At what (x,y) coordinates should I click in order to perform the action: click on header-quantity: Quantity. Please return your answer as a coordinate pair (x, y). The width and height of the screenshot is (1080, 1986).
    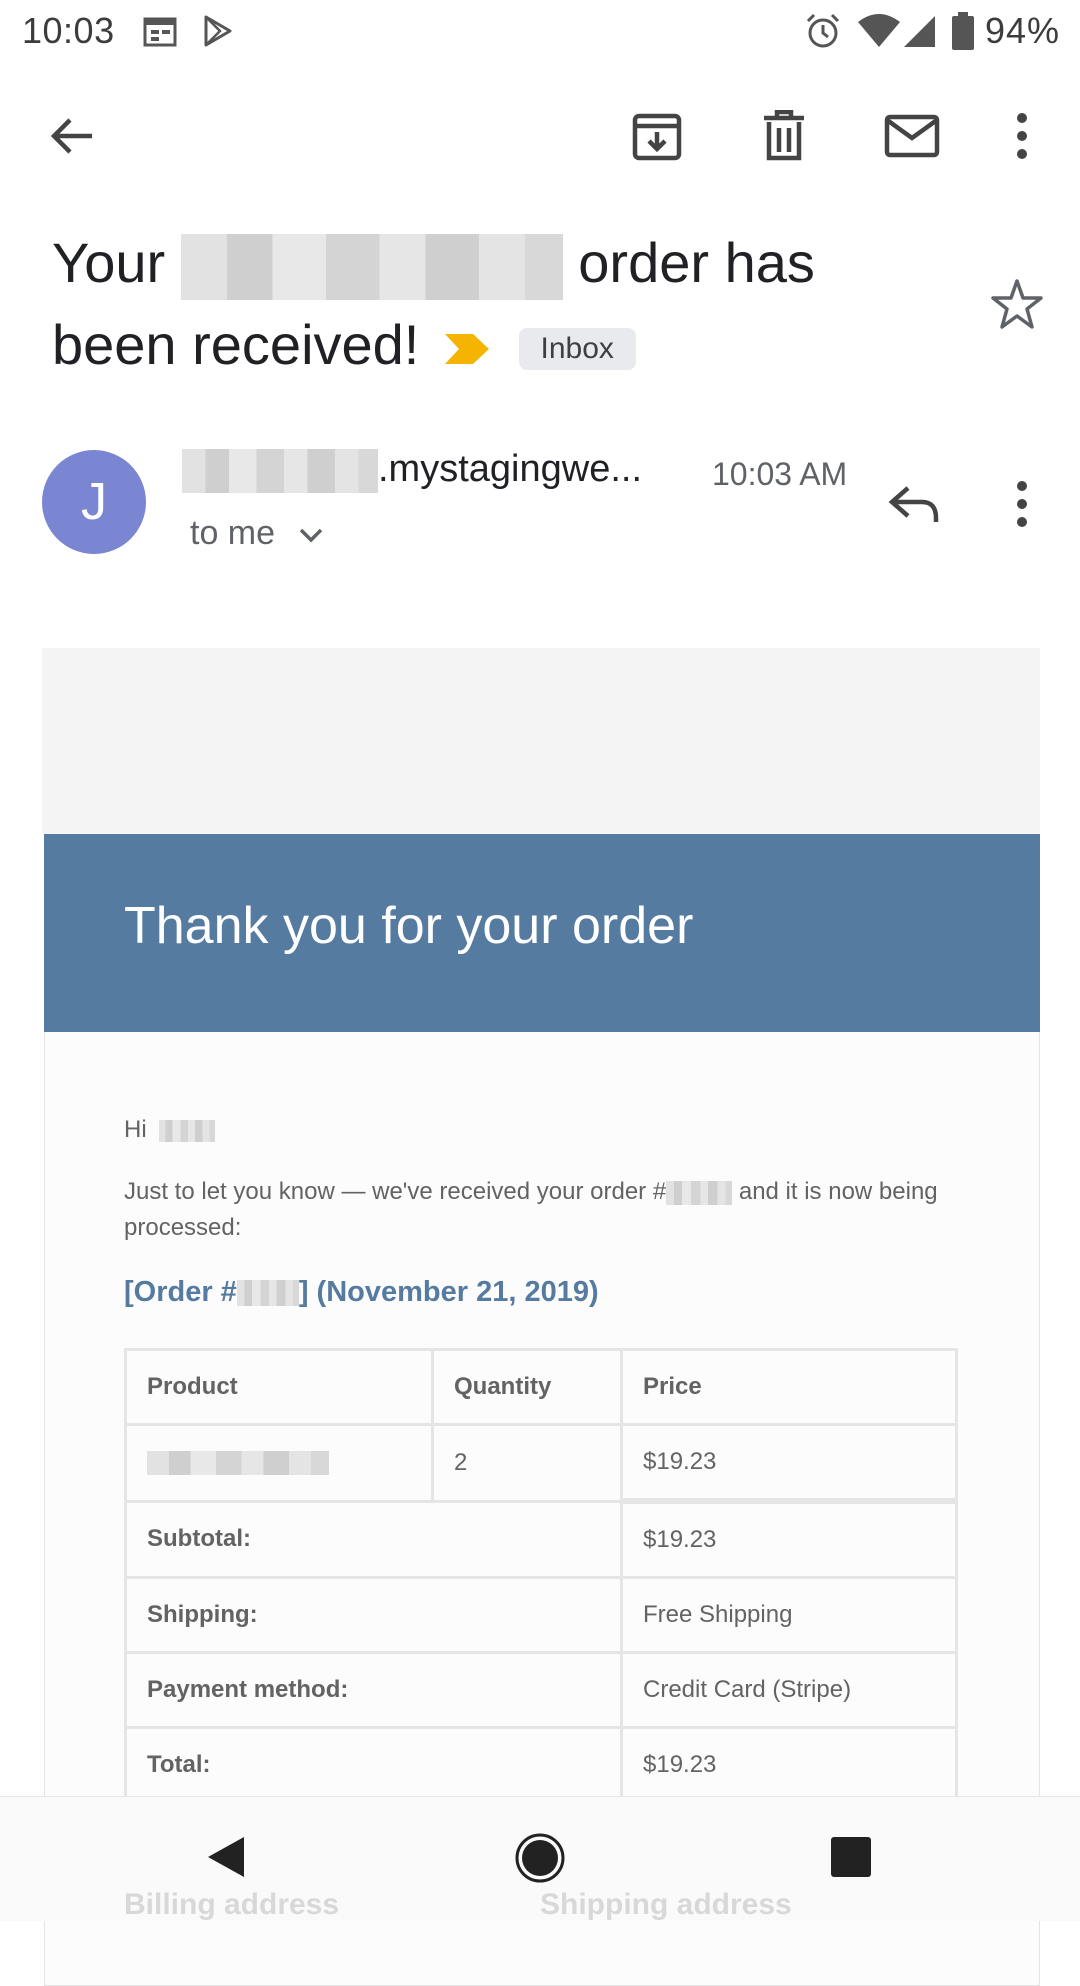
    Looking at the image, I should click on (527, 1387).